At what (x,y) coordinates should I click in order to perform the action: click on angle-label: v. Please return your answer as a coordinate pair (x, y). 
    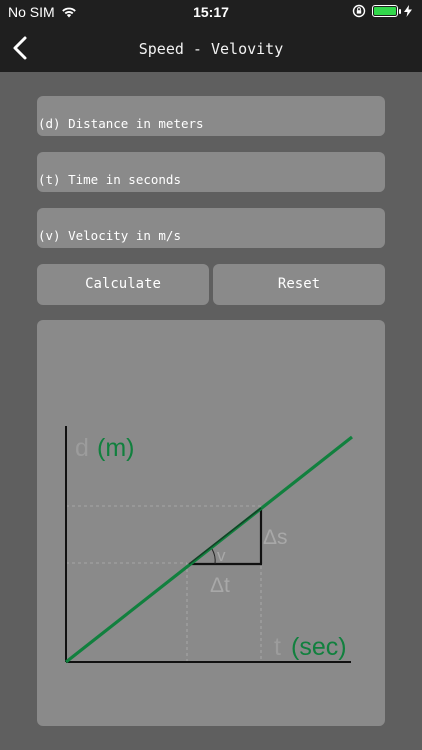
    Looking at the image, I should click on (221, 555).